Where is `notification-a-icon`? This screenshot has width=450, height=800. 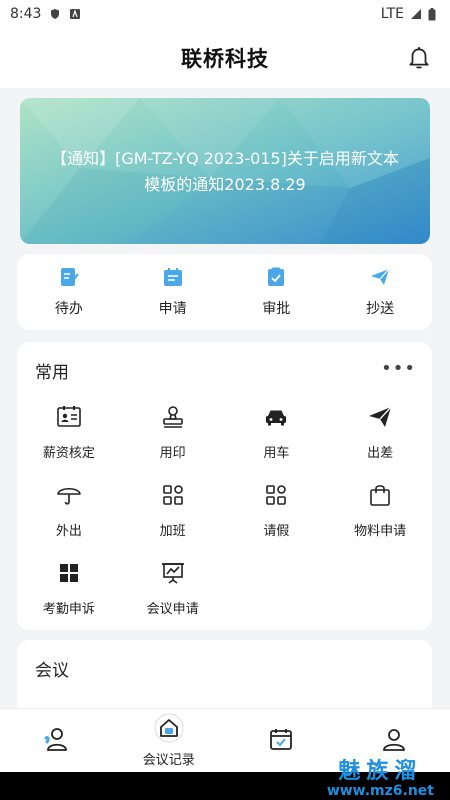 notification-a-icon is located at coordinates (75, 14).